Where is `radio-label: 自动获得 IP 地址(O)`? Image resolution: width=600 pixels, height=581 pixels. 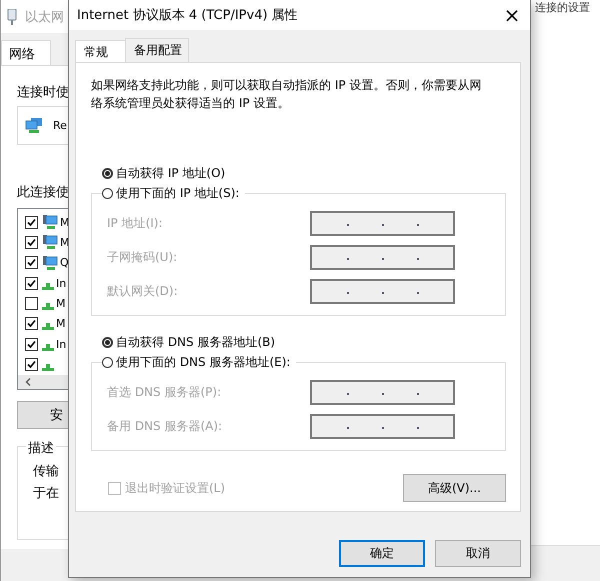
radio-label: 自动获得 IP 地址(O) is located at coordinates (171, 173).